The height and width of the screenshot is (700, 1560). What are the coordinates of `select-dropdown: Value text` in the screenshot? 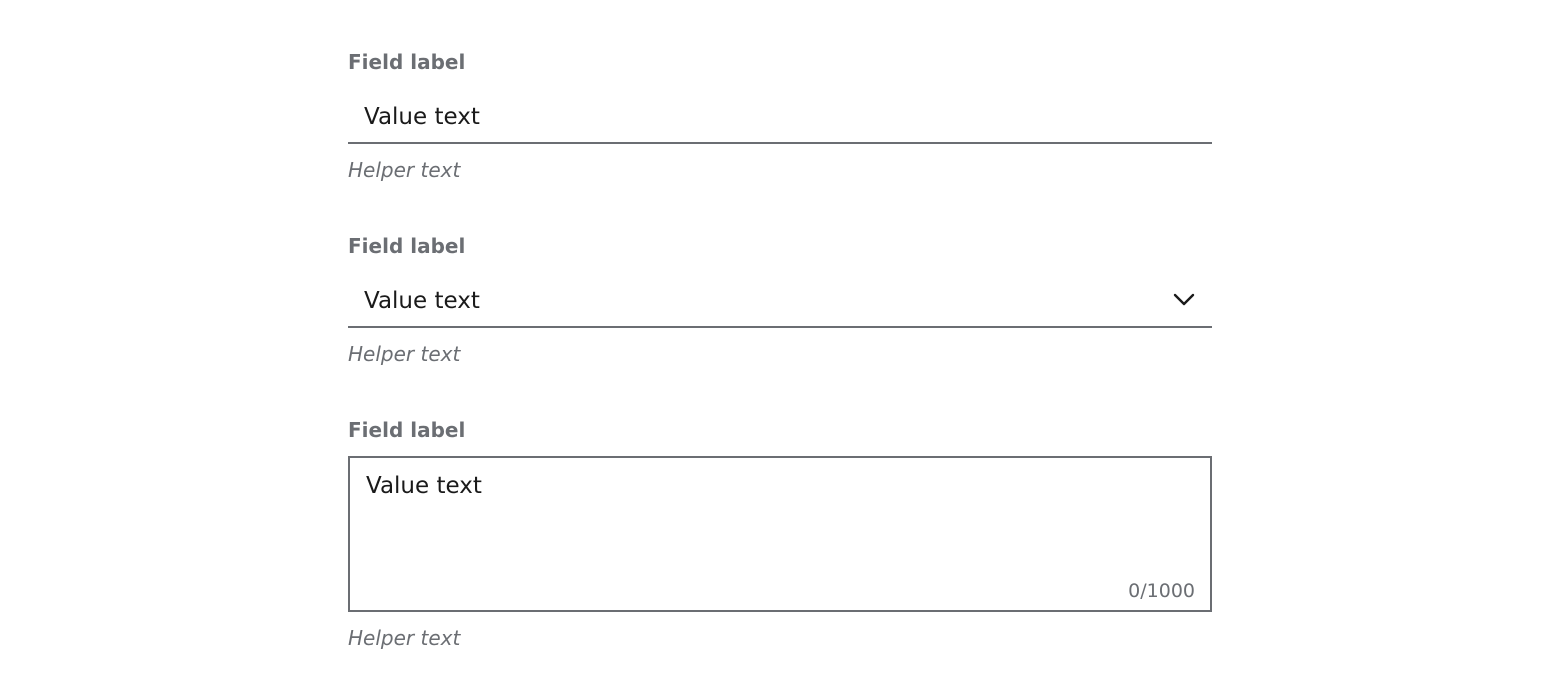 It's located at (780, 302).